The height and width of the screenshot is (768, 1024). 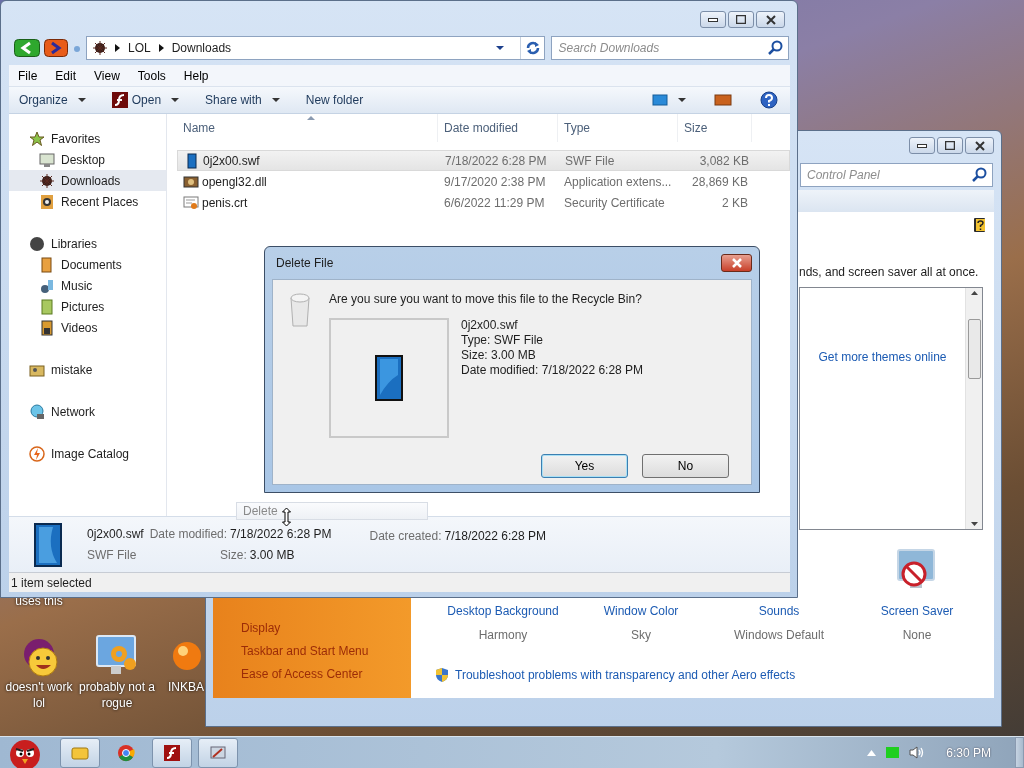 I want to click on nav-item: Documents, so click(x=87, y=264).